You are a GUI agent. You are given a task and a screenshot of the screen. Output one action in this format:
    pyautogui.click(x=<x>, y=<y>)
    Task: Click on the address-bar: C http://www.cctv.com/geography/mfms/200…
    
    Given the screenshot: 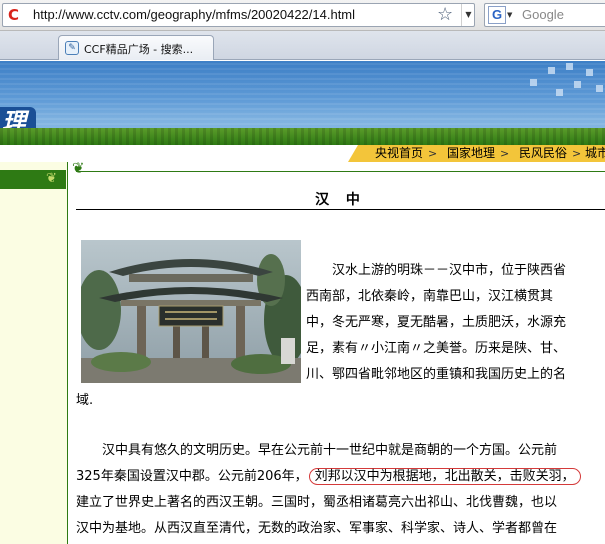 What is the action you would take?
    pyautogui.click(x=238, y=15)
    